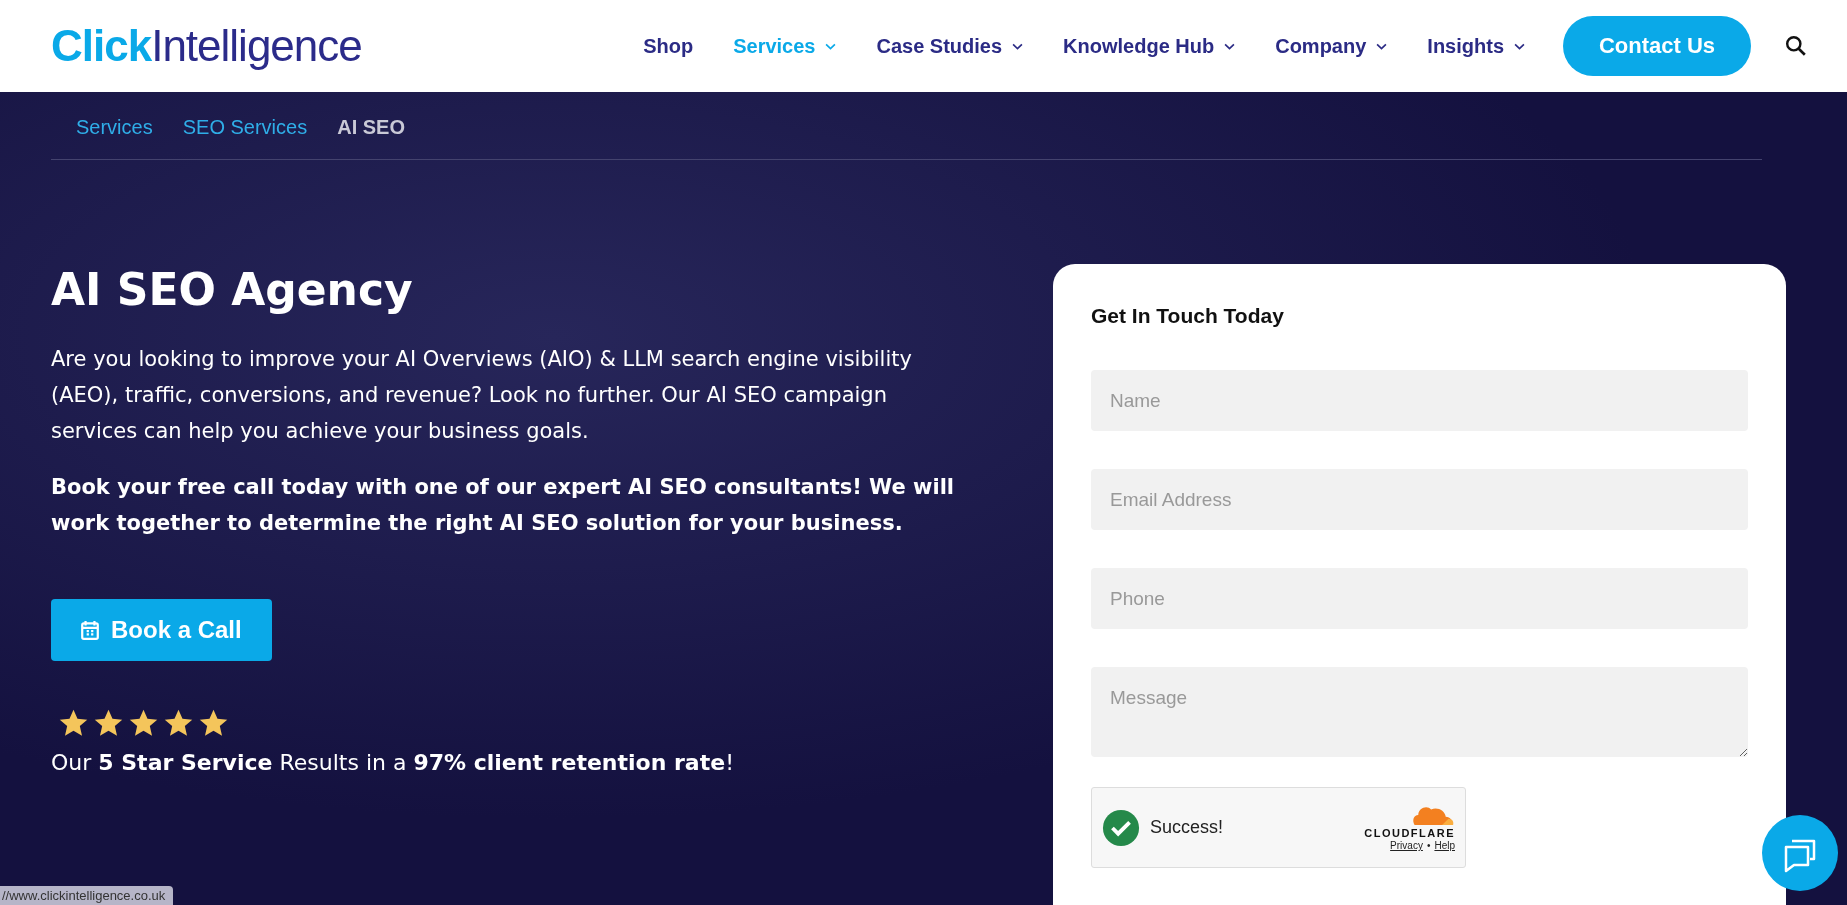 The height and width of the screenshot is (905, 1847). I want to click on input-field: Email Address, so click(1419, 499).